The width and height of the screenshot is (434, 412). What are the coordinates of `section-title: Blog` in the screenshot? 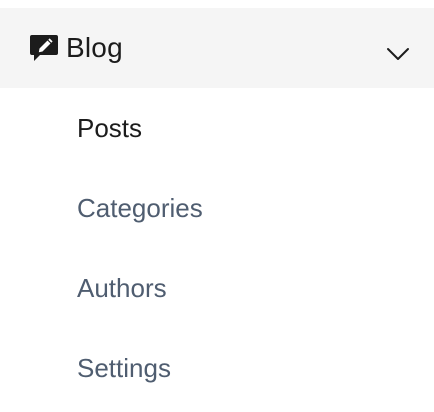 It's located at (94, 47).